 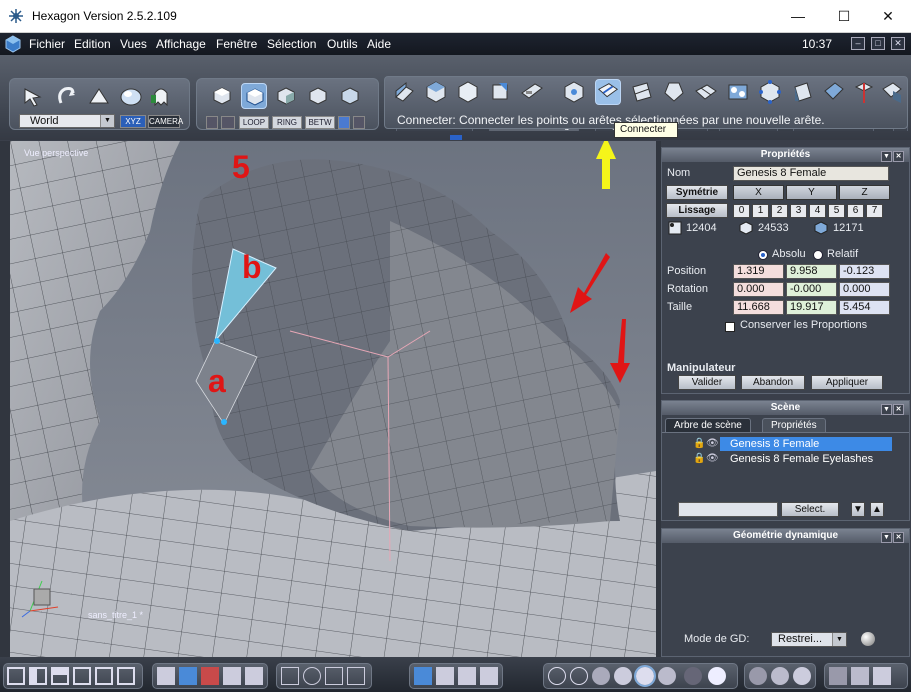 What do you see at coordinates (898, 409) in the screenshot?
I see `scene-close-button: ✕` at bounding box center [898, 409].